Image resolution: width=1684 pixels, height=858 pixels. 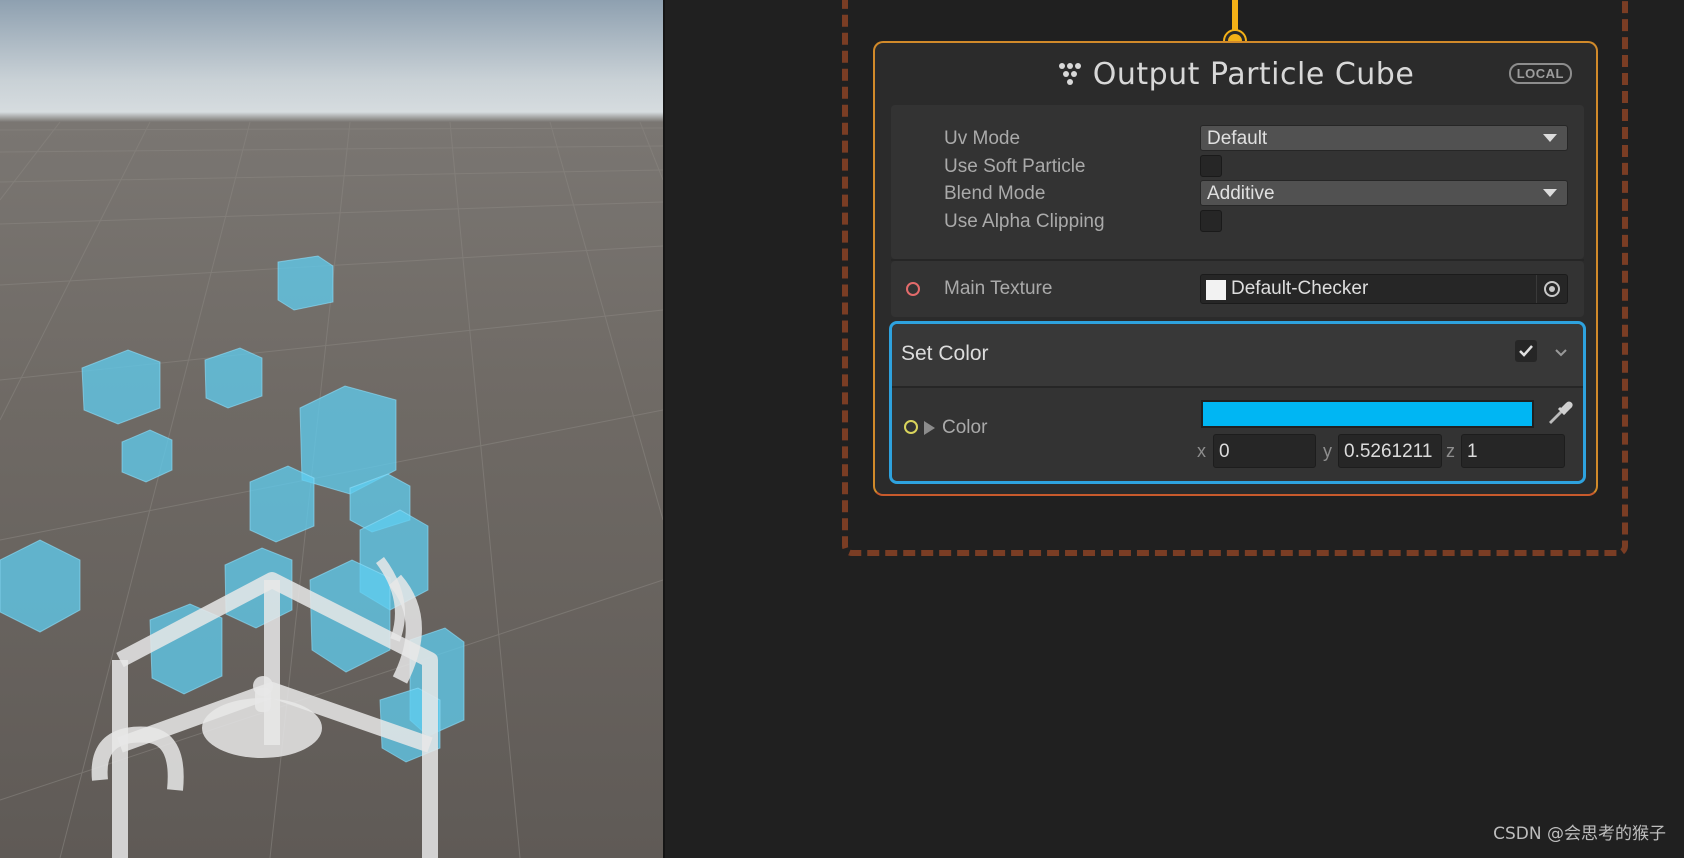 I want to click on block-enabled-toggle, so click(x=1526, y=351).